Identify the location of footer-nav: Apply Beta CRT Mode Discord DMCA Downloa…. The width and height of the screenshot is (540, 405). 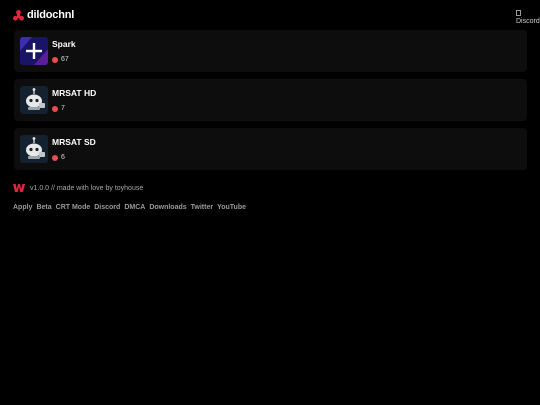
(129, 207).